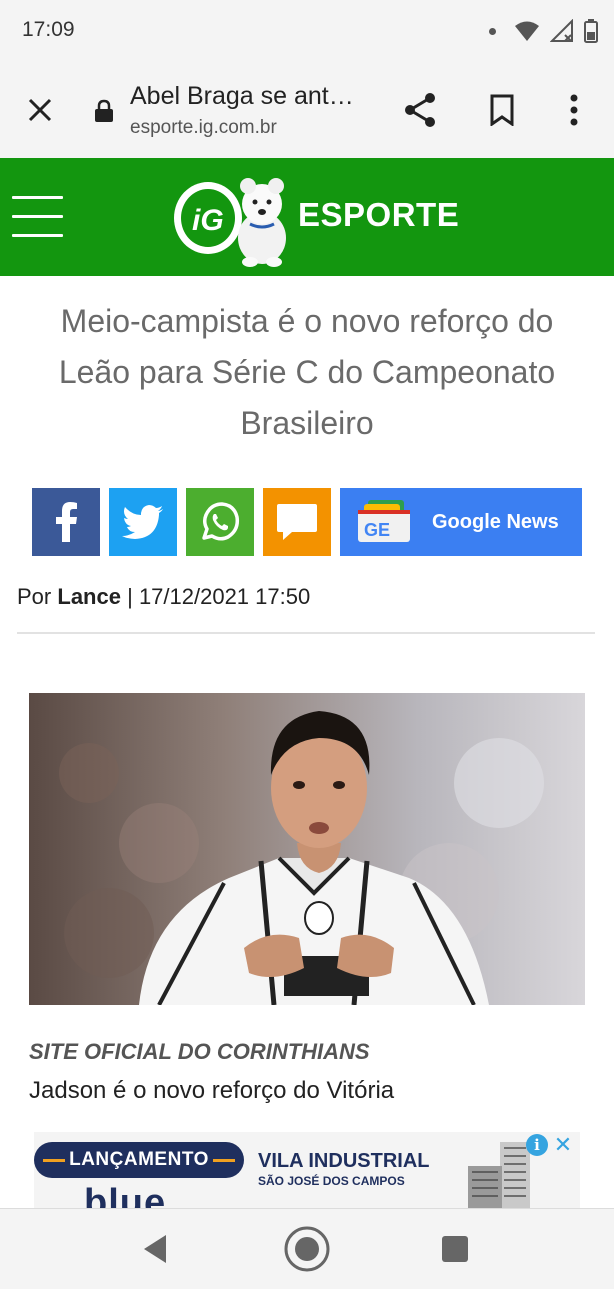 The width and height of the screenshot is (614, 1289). What do you see at coordinates (230, 222) in the screenshot?
I see `ig-dog-logo-icon: iG` at bounding box center [230, 222].